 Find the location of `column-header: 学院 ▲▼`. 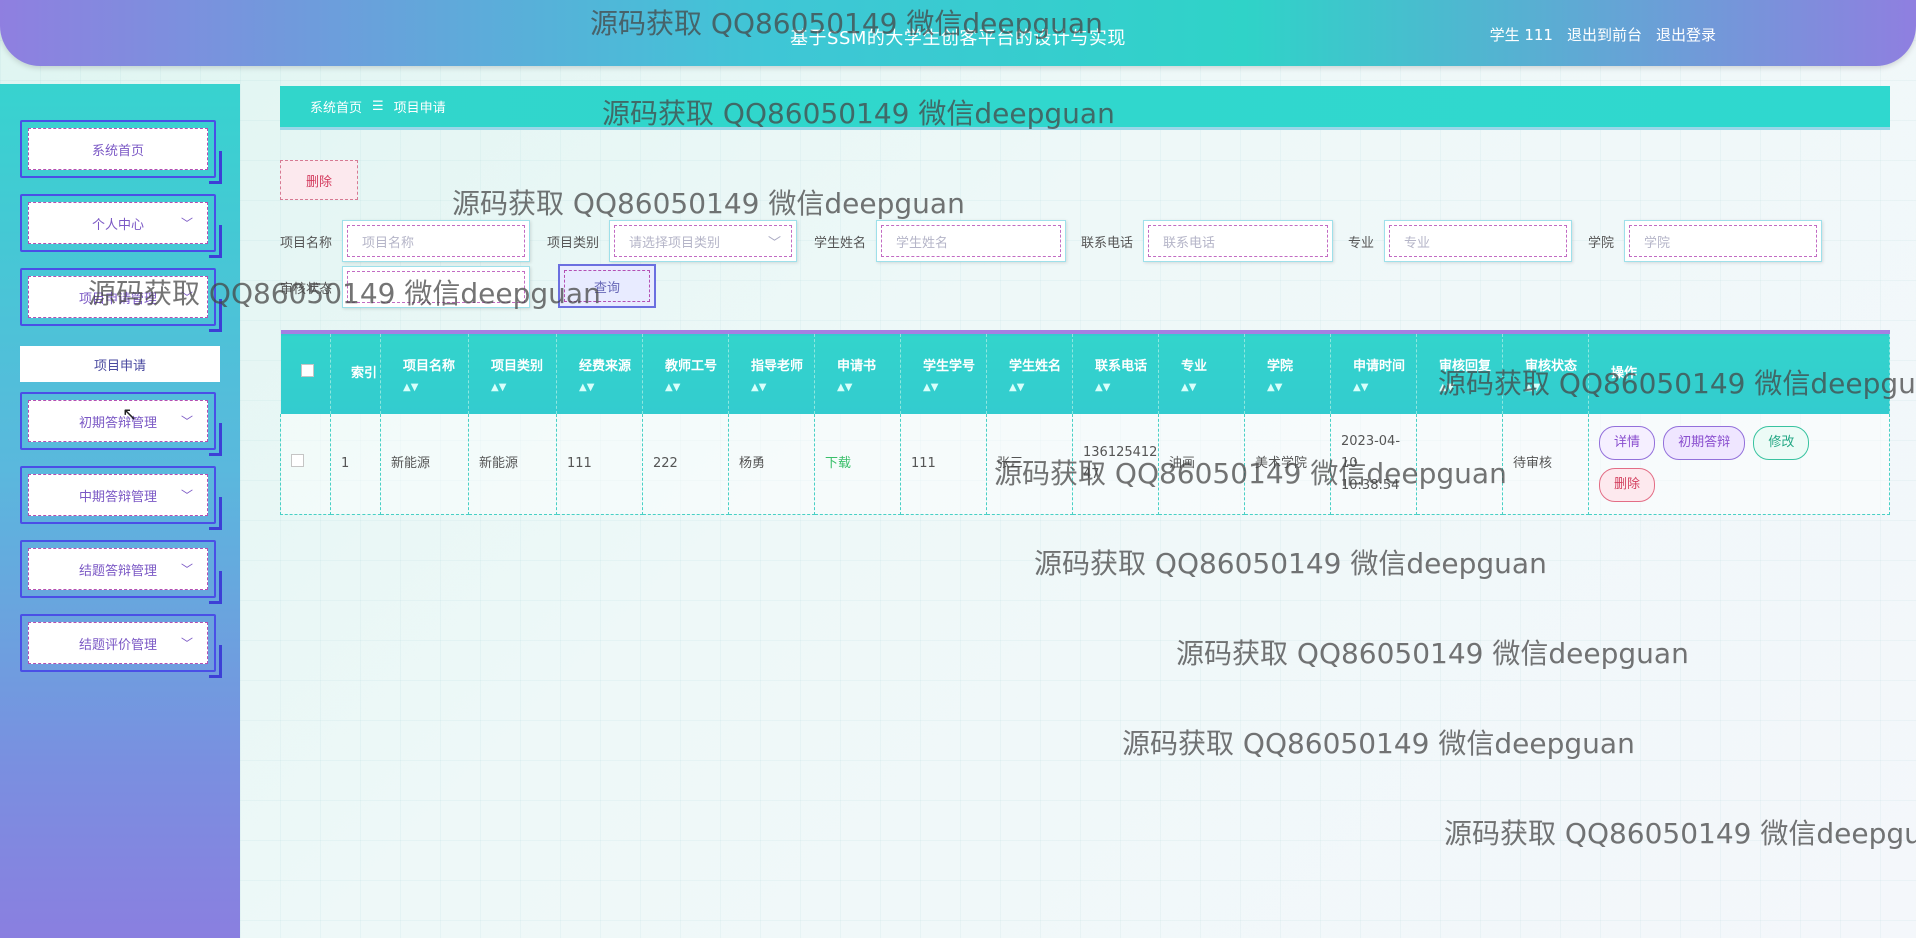

column-header: 学院 ▲▼ is located at coordinates (1287, 373).